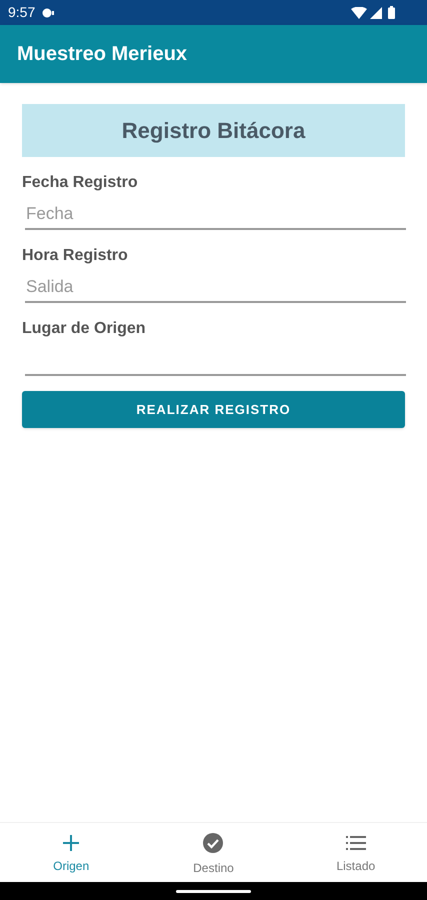 The height and width of the screenshot is (900, 427). What do you see at coordinates (356, 842) in the screenshot?
I see `list-icon` at bounding box center [356, 842].